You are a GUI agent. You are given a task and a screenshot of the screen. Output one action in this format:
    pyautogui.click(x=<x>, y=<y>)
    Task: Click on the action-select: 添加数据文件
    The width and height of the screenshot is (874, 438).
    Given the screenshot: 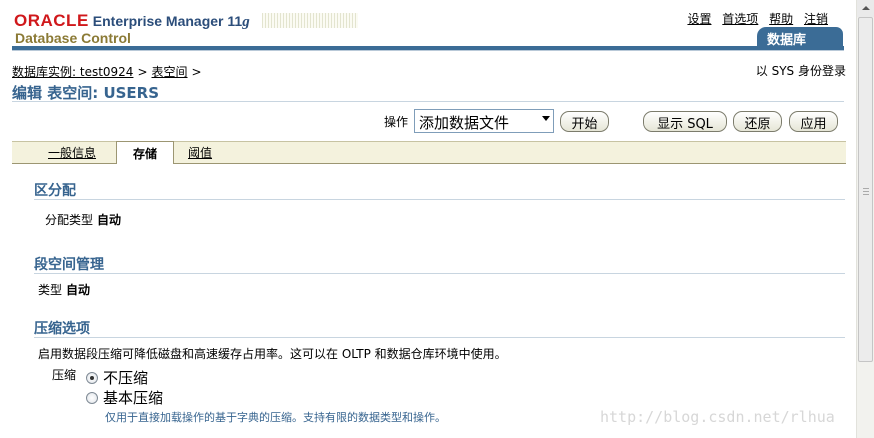 What is the action you would take?
    pyautogui.click(x=484, y=121)
    